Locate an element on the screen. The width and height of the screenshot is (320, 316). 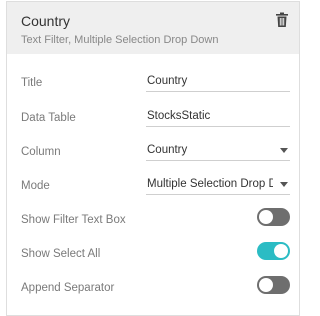
show-filter-text-box-row: Show Filter Text Box is located at coordinates (154, 222).